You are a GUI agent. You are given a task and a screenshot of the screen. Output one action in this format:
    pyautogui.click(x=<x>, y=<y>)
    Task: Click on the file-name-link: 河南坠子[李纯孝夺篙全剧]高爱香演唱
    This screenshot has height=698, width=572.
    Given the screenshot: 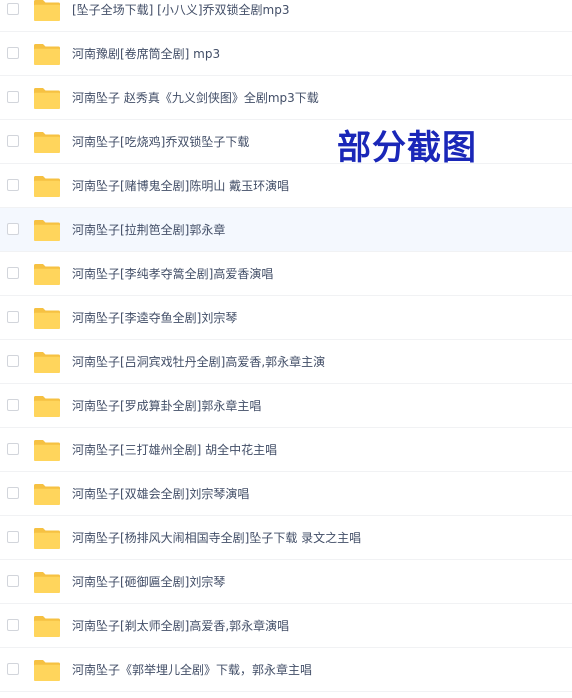 What is the action you would take?
    pyautogui.click(x=172, y=274)
    